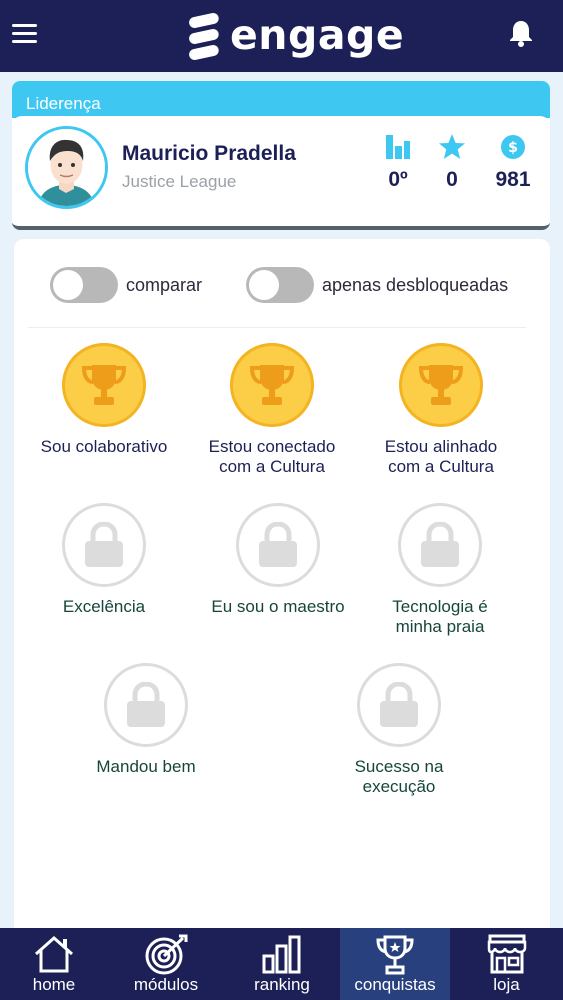 This screenshot has width=563, height=1000. I want to click on compare-toggle, so click(84, 285).